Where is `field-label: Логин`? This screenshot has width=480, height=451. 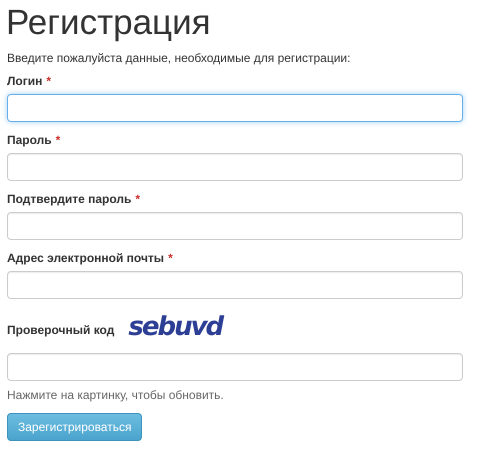
field-label: Логин is located at coordinates (24, 81).